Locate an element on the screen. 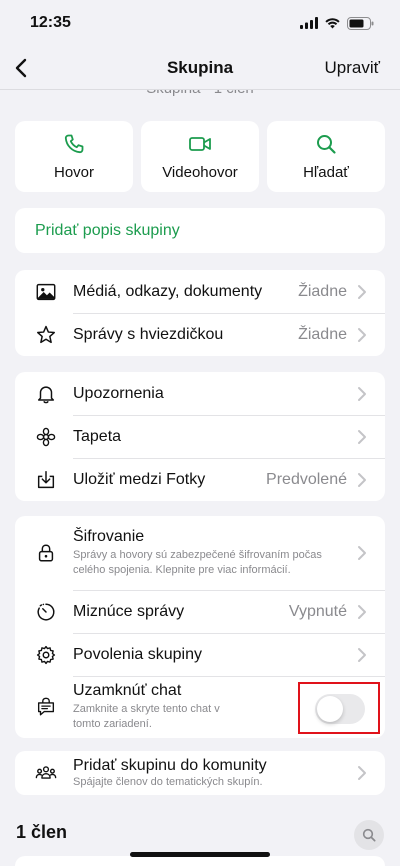  row-value: Vypnuté is located at coordinates (317, 611).